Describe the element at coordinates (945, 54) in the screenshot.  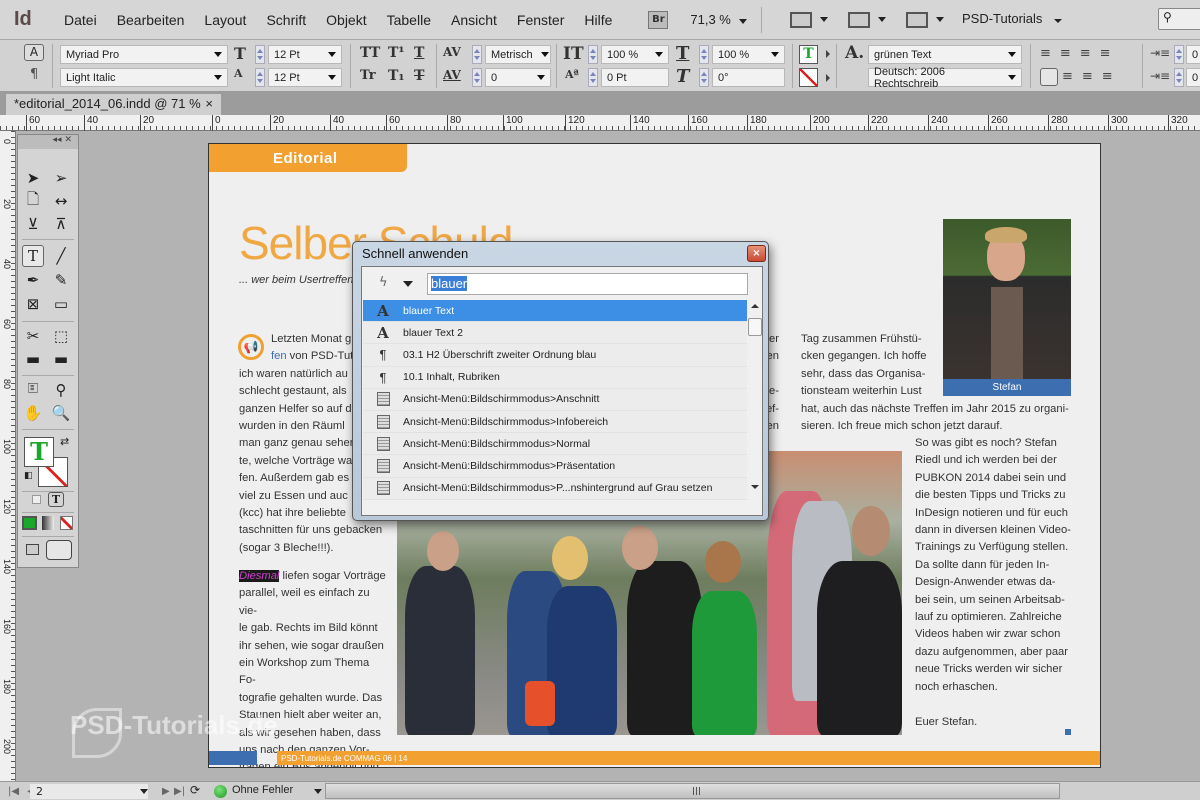
I see `character-style-select: grünen Text` at that location.